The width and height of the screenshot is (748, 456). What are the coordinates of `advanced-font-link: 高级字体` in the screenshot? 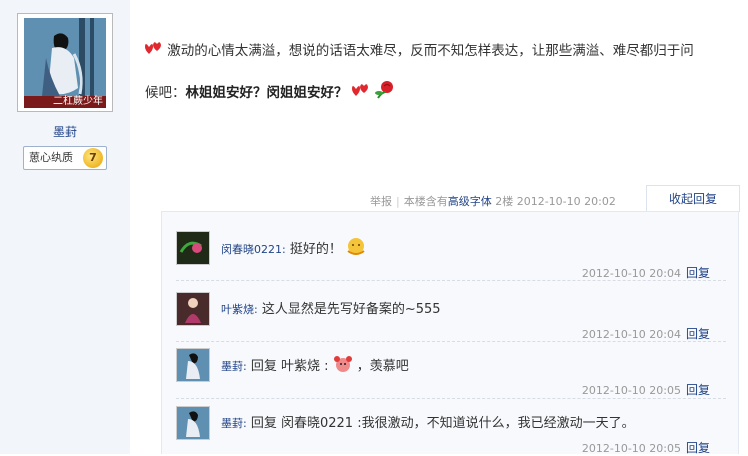 It's located at (470, 201).